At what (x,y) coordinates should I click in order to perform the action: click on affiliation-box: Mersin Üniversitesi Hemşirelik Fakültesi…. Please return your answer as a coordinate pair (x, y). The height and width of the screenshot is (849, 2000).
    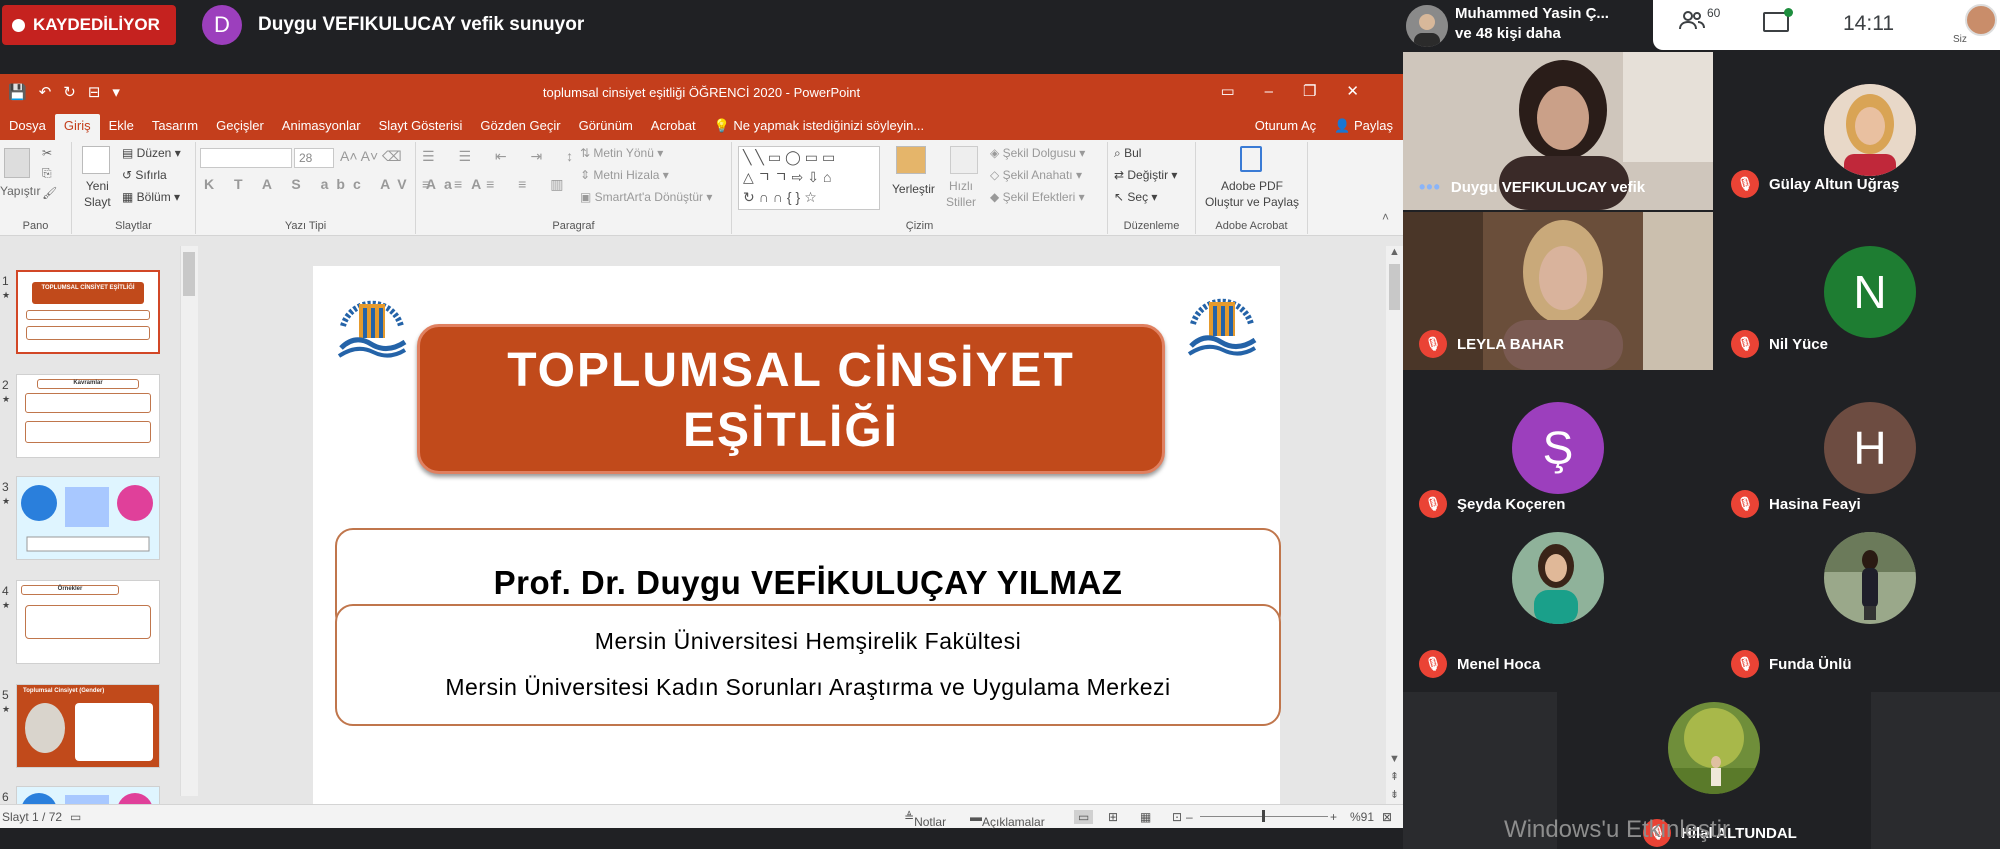
    Looking at the image, I should click on (808, 665).